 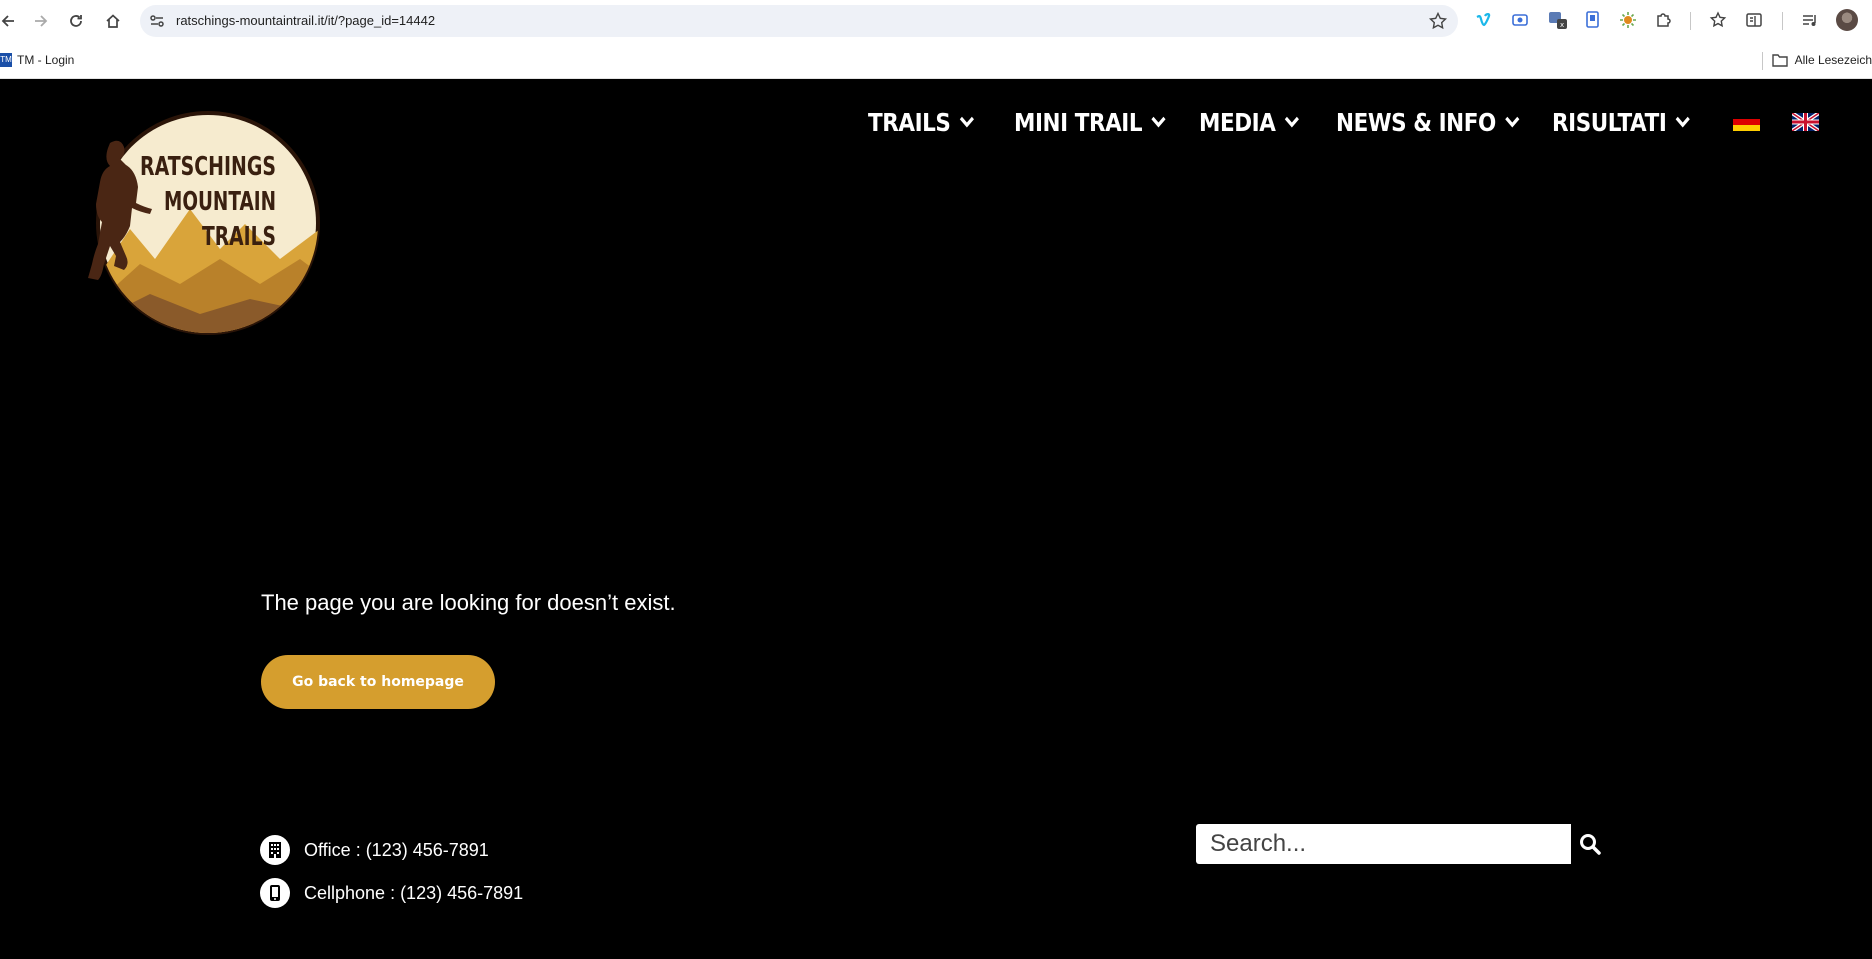 I want to click on building-icon, so click(x=275, y=850).